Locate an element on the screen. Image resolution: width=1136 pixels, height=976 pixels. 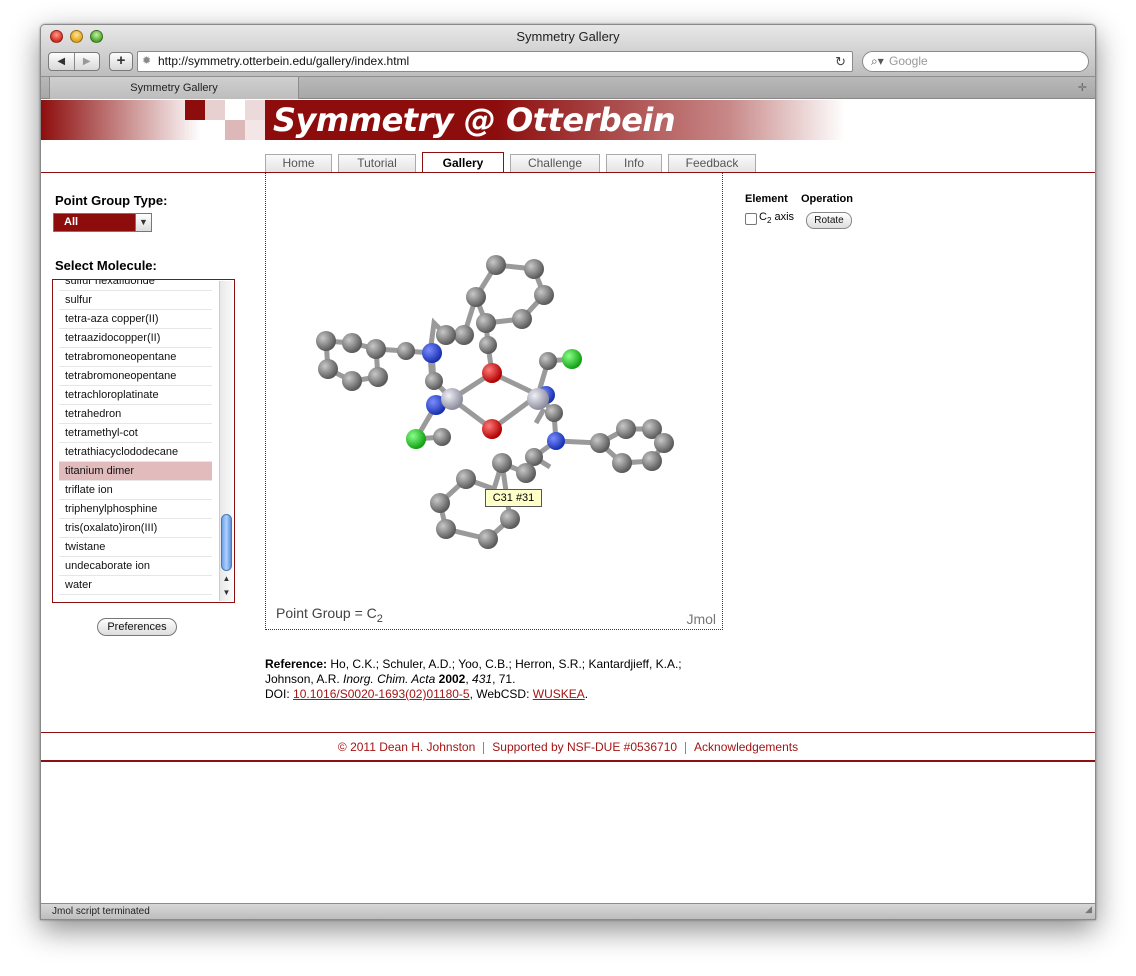
browser-tab-bar: Symmetry Gallery ✛ is located at coordinates (568, 88).